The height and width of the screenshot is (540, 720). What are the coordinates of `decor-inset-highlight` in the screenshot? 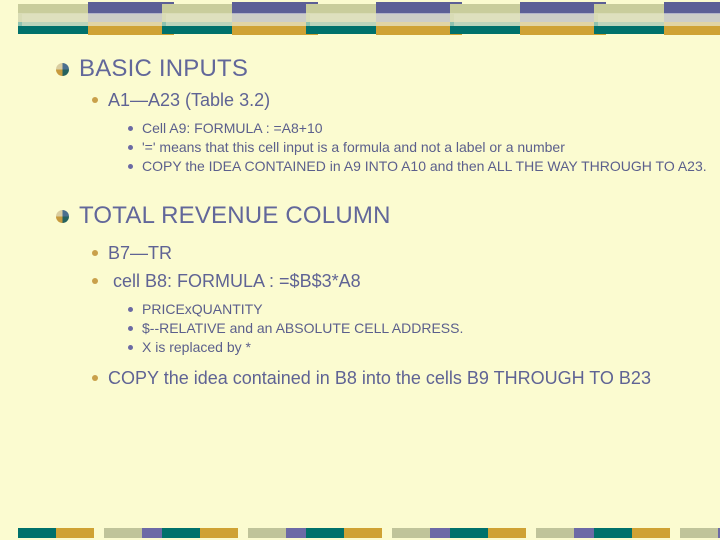 It's located at (659, 20).